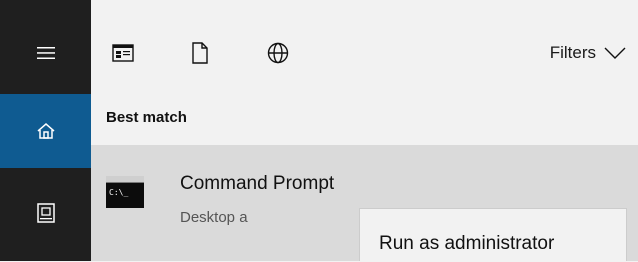 Image resolution: width=638 pixels, height=262 pixels. Describe the element at coordinates (615, 53) in the screenshot. I see `chevron-down-icon` at that location.